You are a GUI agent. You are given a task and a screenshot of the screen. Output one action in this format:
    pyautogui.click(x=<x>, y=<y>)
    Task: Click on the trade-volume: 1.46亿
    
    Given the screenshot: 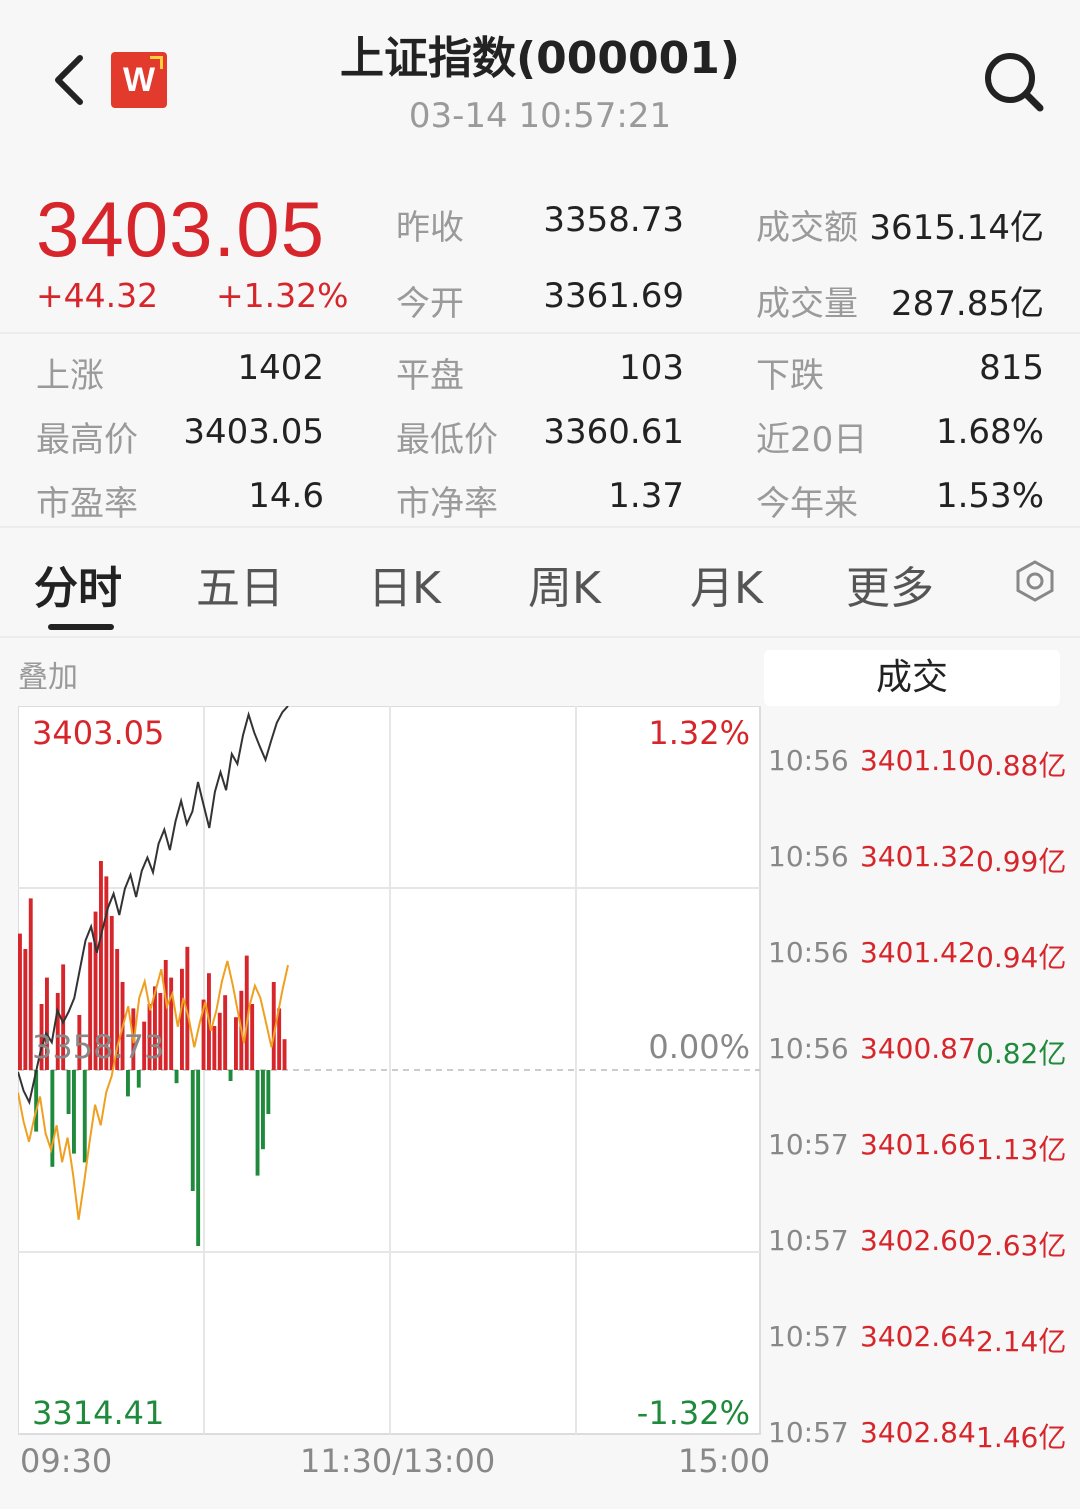 What is the action you would take?
    pyautogui.click(x=1021, y=1437)
    